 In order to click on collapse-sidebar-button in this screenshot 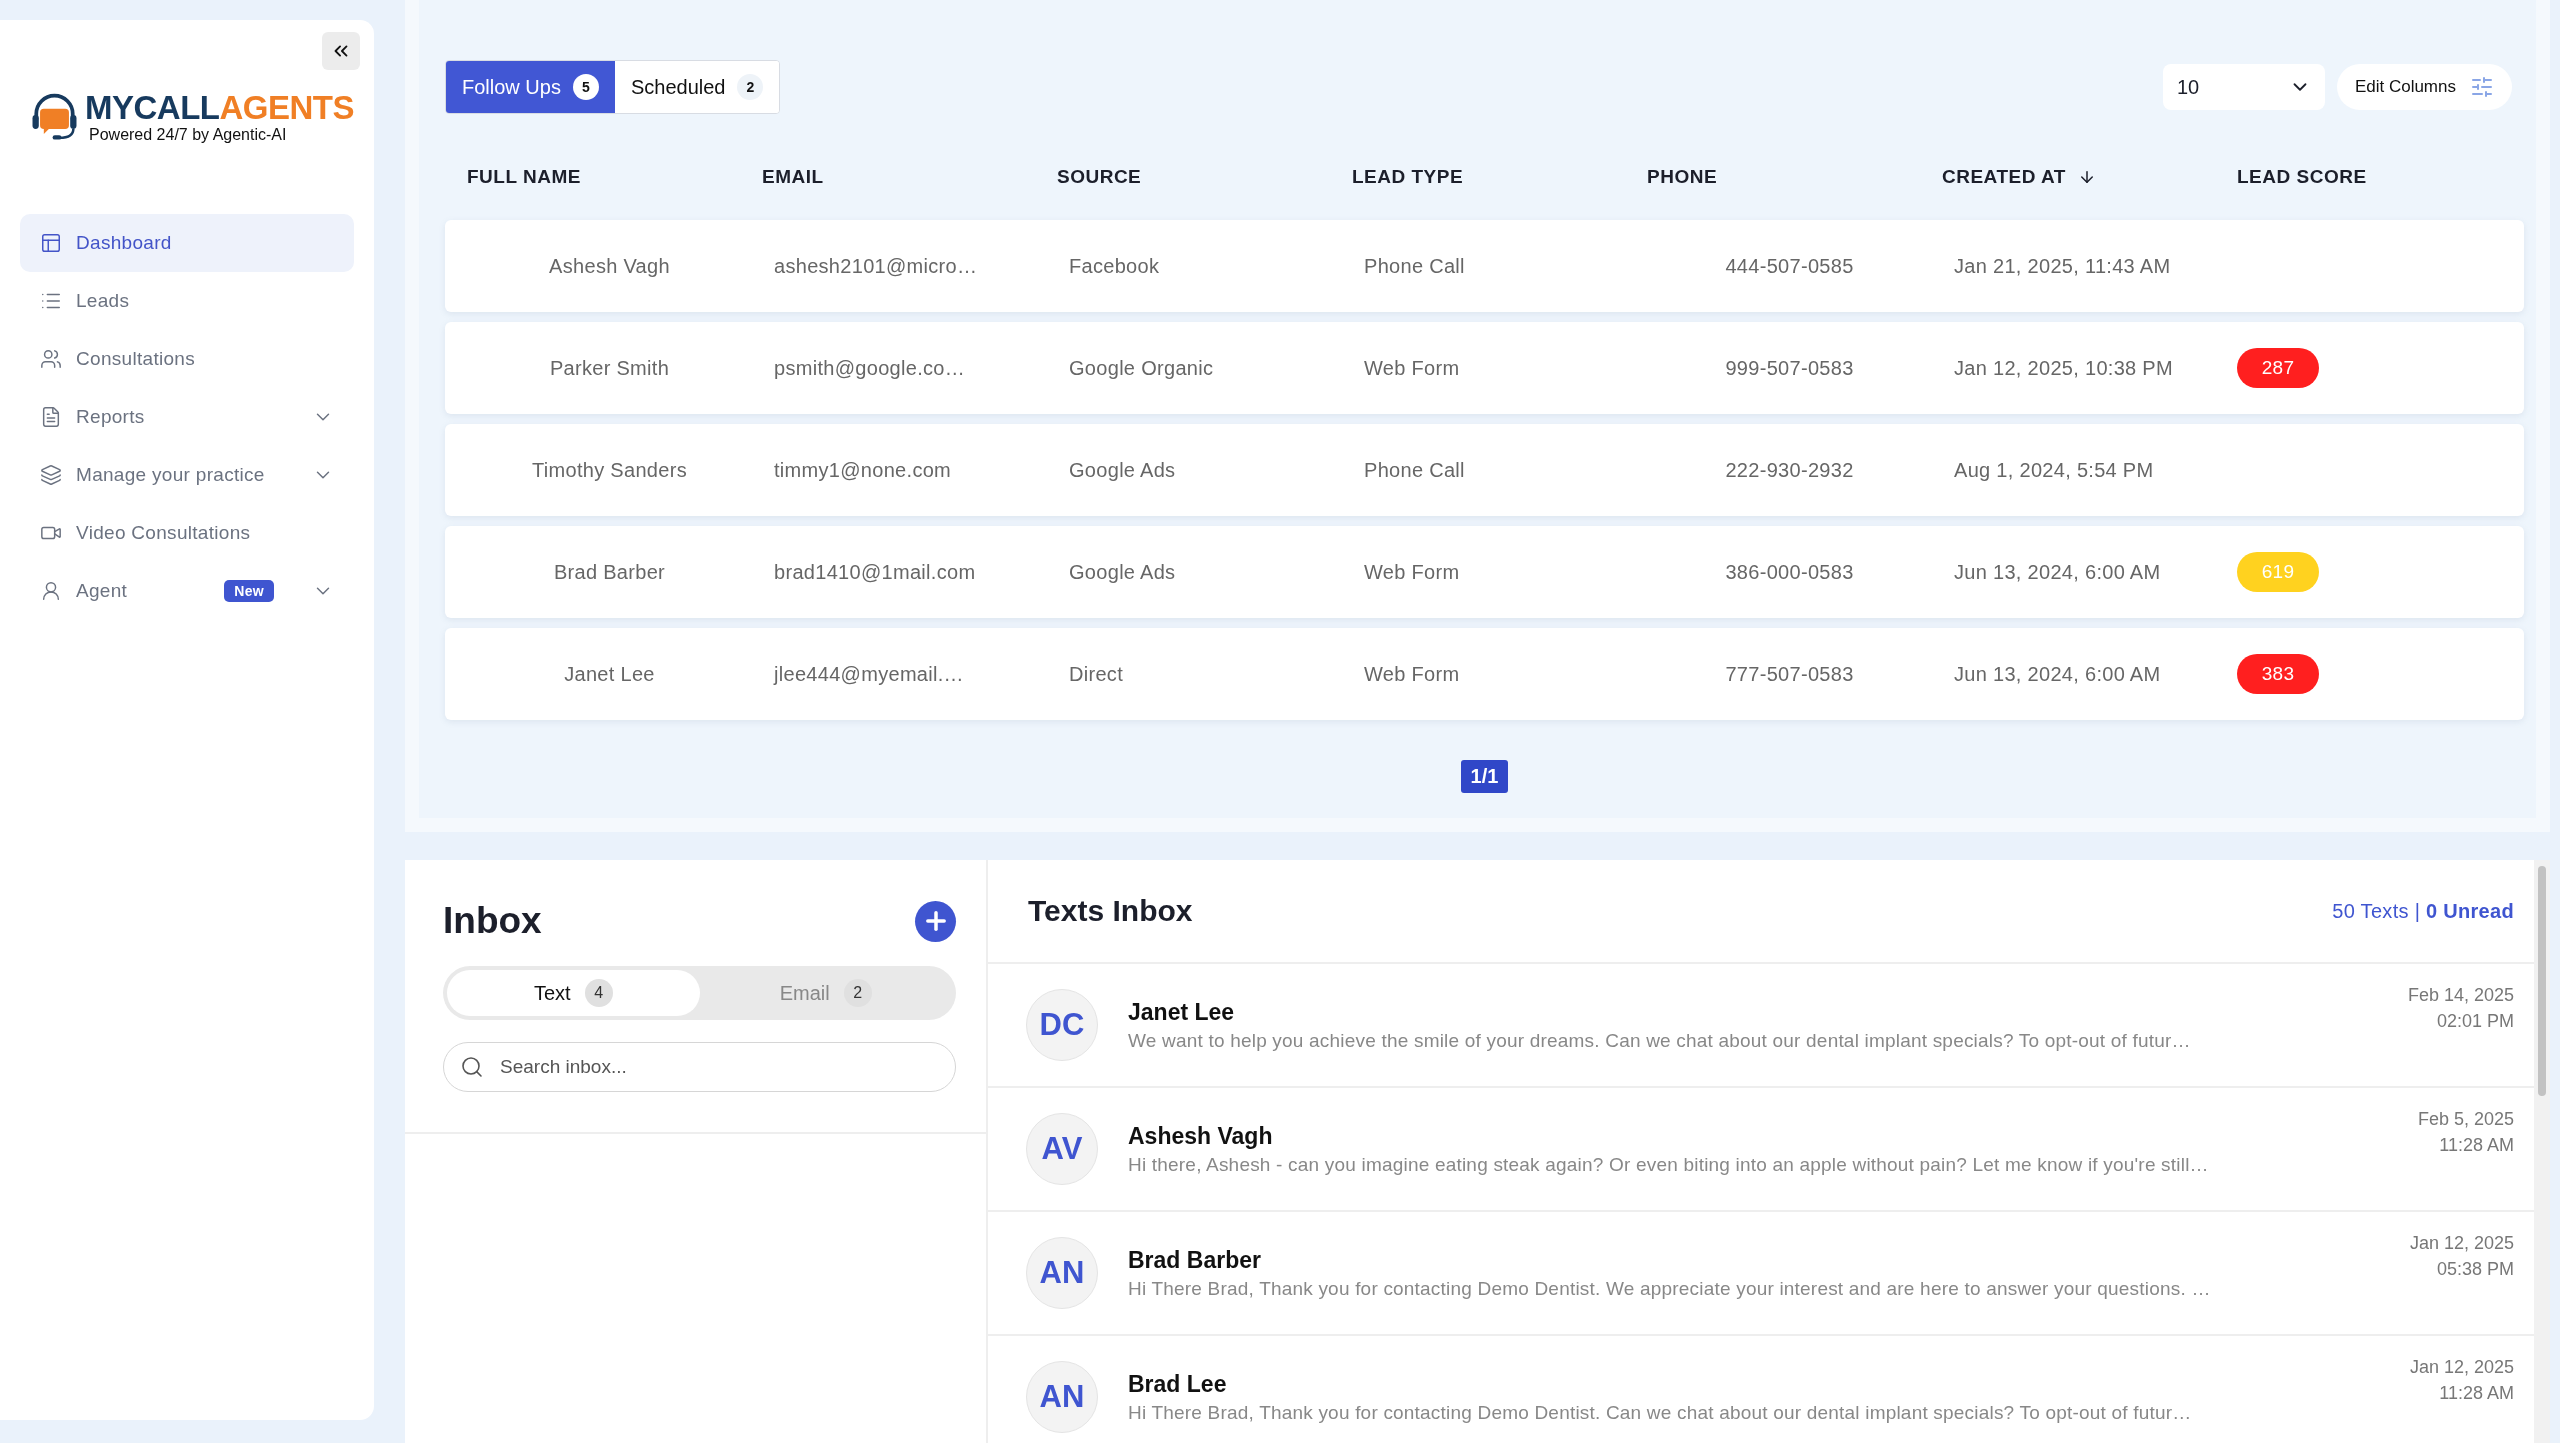, I will do `click(341, 51)`.